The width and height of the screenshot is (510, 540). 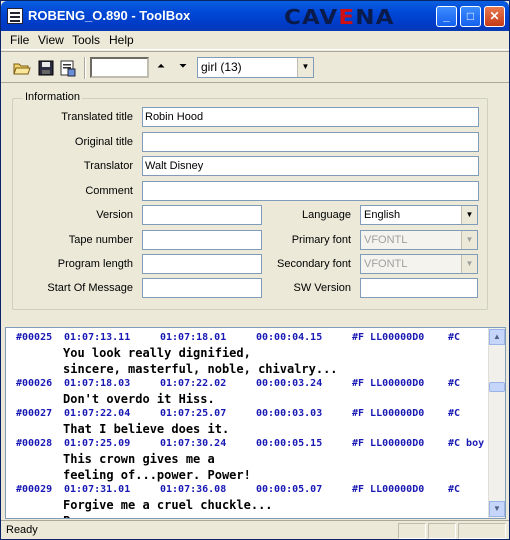 What do you see at coordinates (97, 117) in the screenshot?
I see `translated-title-label: Translated title` at bounding box center [97, 117].